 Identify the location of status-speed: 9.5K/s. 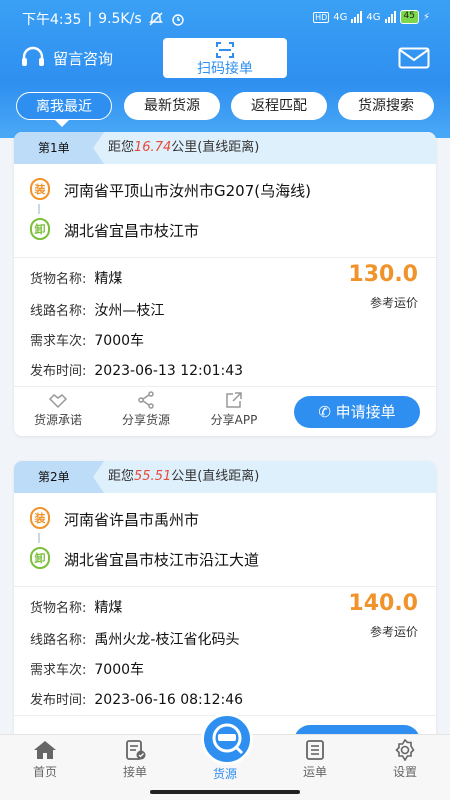
(120, 19).